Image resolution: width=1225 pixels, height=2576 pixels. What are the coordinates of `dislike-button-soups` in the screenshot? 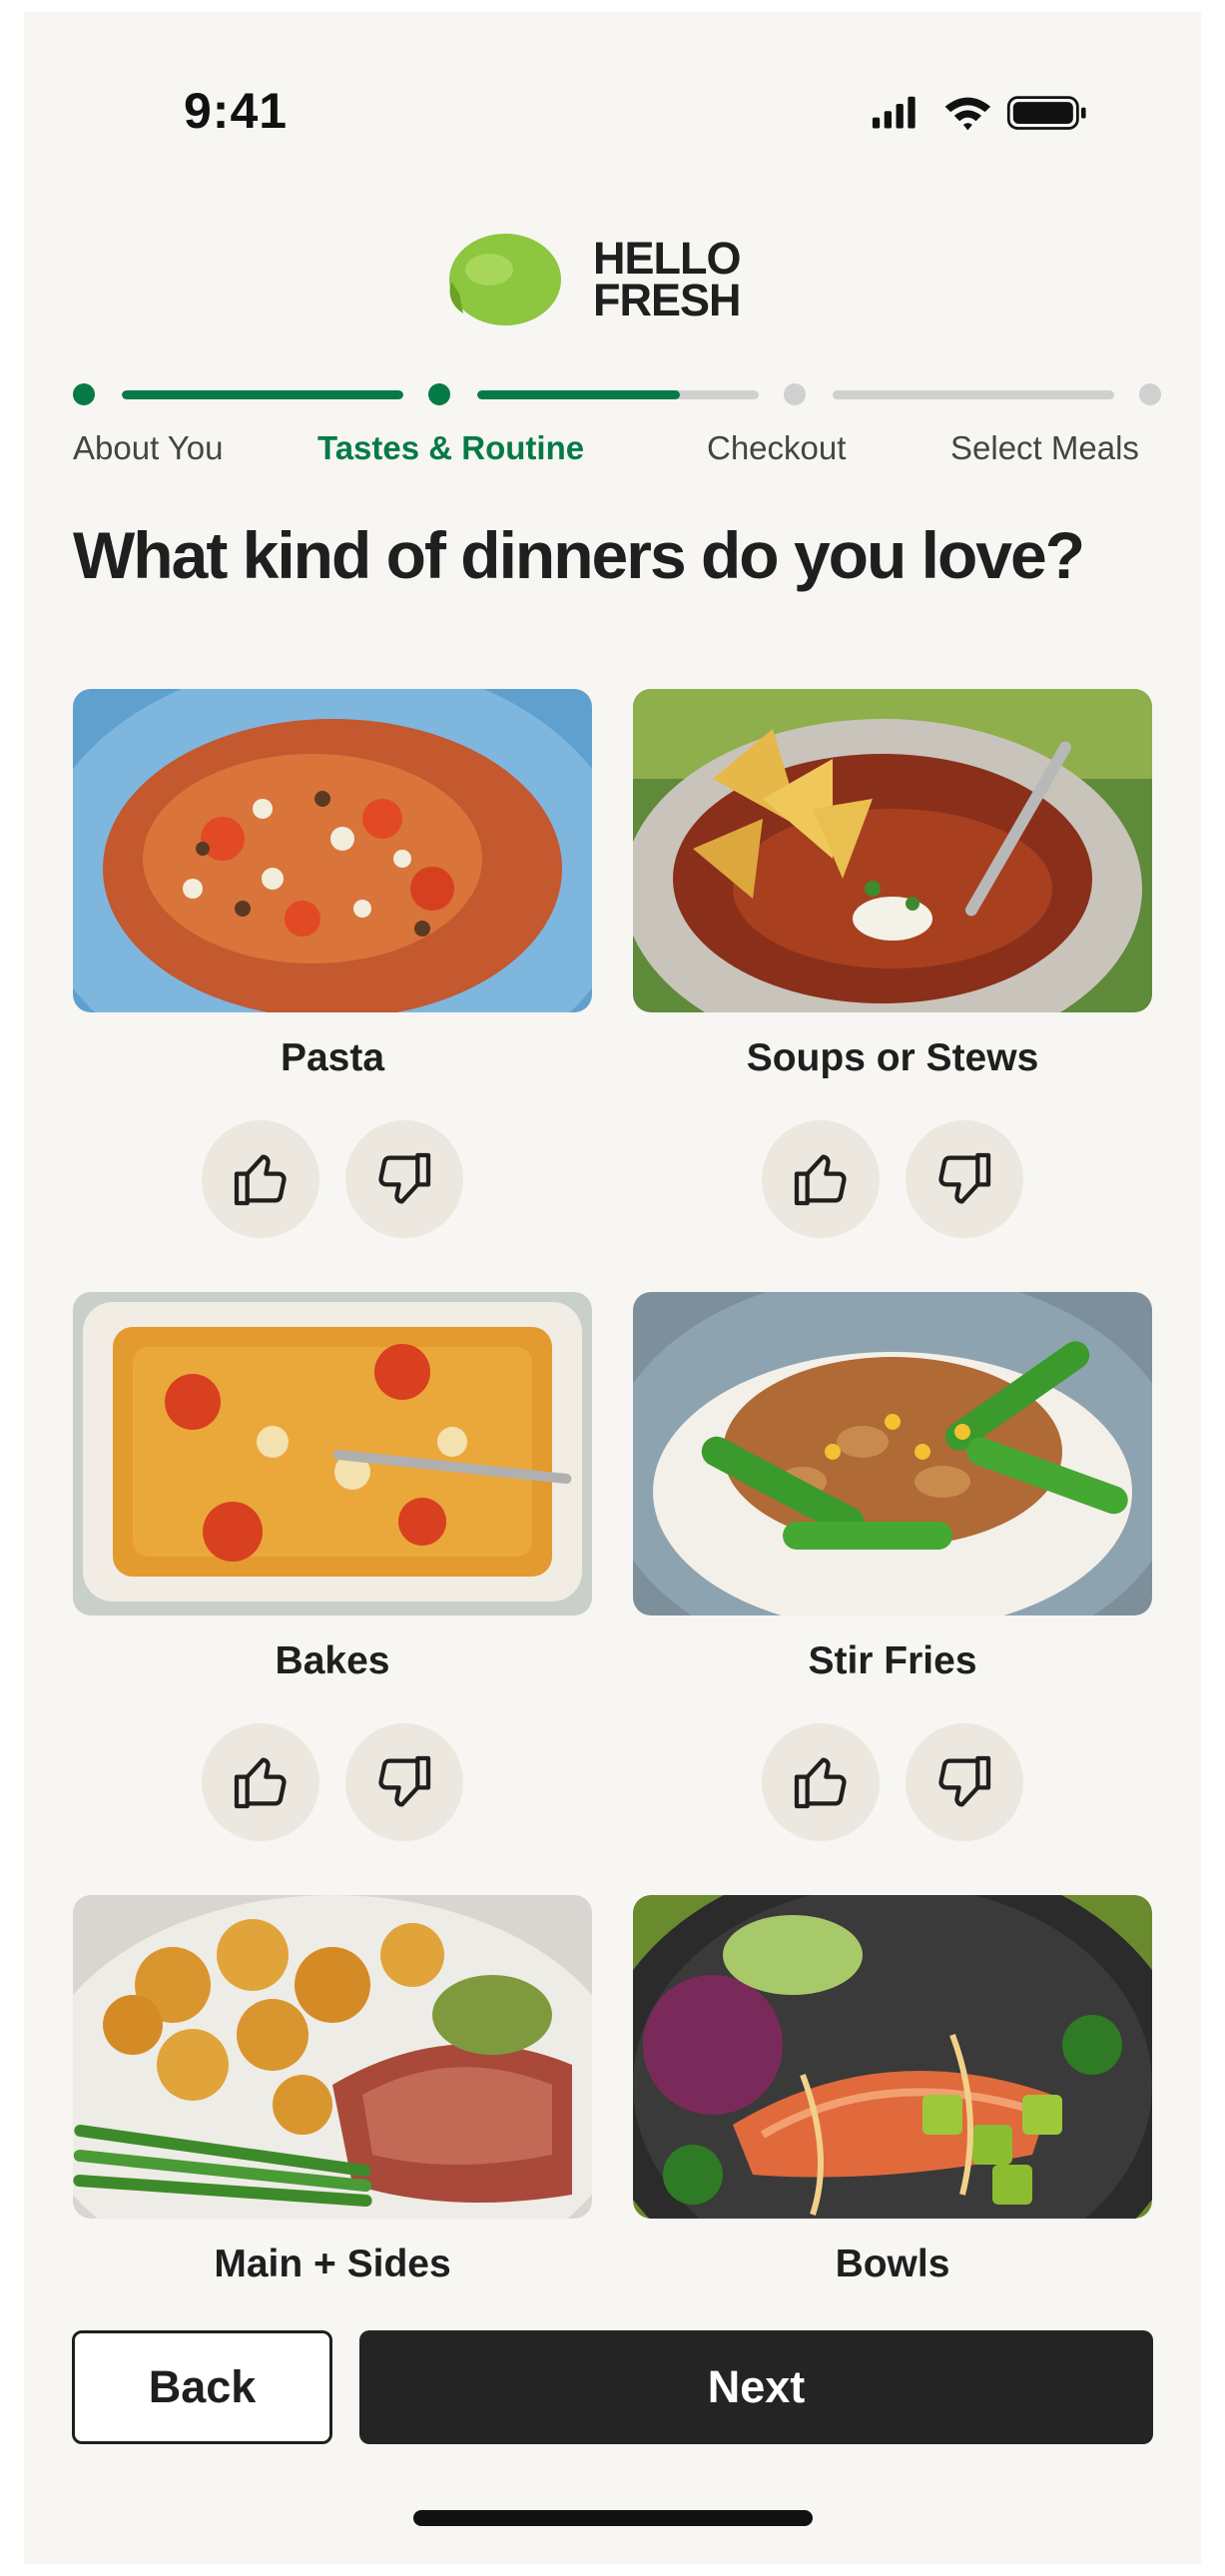 It's located at (964, 1179).